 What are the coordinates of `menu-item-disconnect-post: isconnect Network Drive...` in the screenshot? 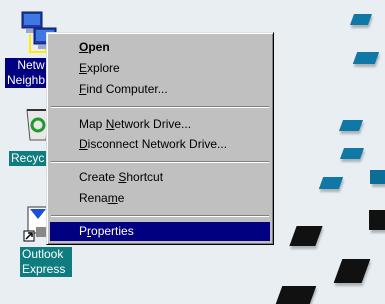 It's located at (157, 144).